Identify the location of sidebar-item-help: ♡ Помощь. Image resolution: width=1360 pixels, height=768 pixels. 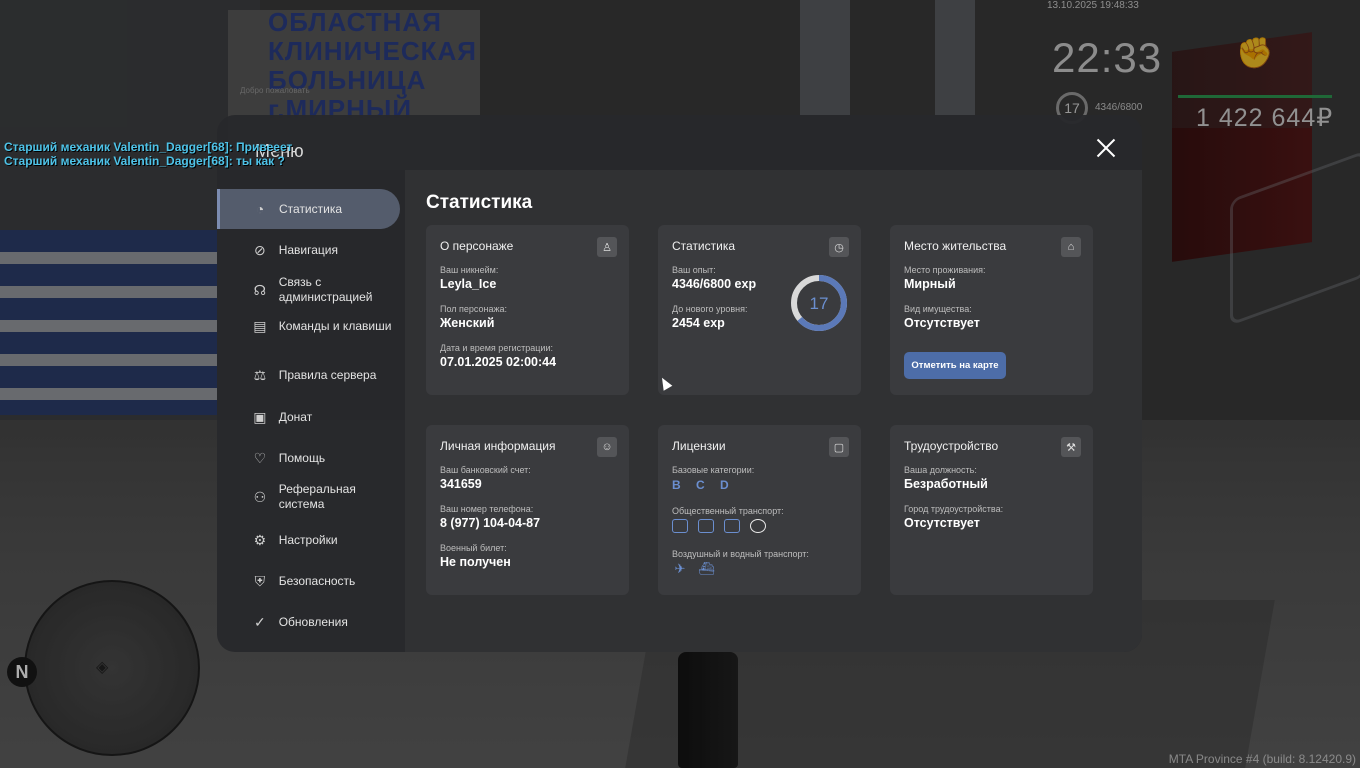
(307, 458).